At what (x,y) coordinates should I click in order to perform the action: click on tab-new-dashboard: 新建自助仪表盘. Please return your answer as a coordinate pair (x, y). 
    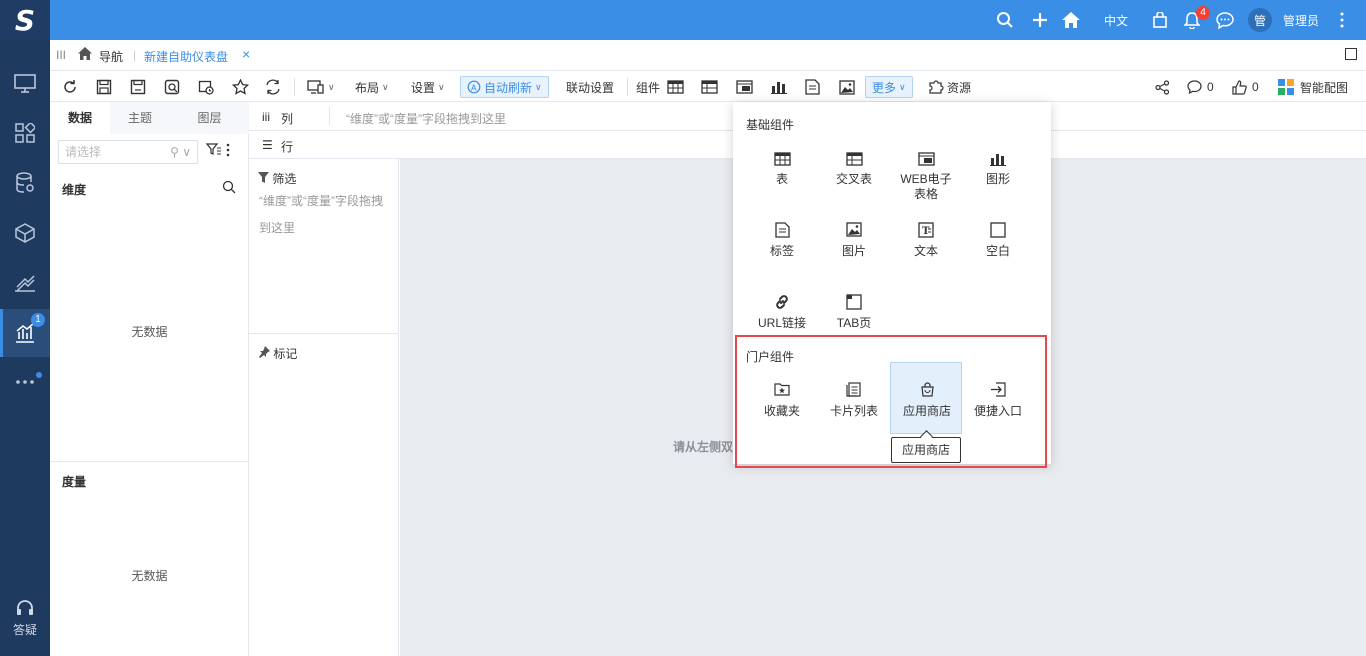
    Looking at the image, I should click on (186, 56).